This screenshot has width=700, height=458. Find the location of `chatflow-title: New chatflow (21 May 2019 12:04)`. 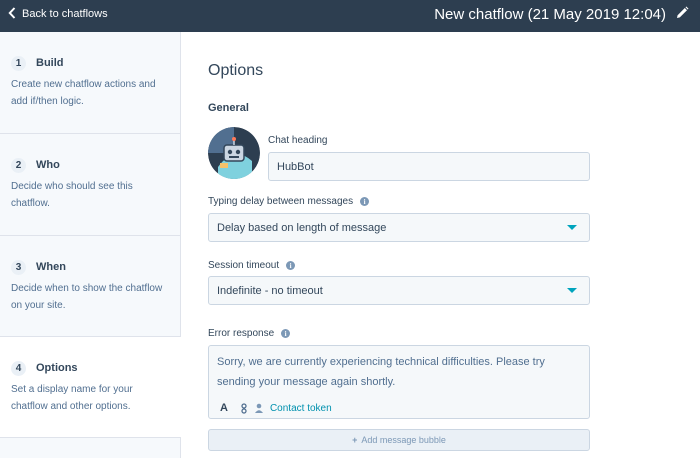

chatflow-title: New chatflow (21 May 2019 12:04) is located at coordinates (550, 14).